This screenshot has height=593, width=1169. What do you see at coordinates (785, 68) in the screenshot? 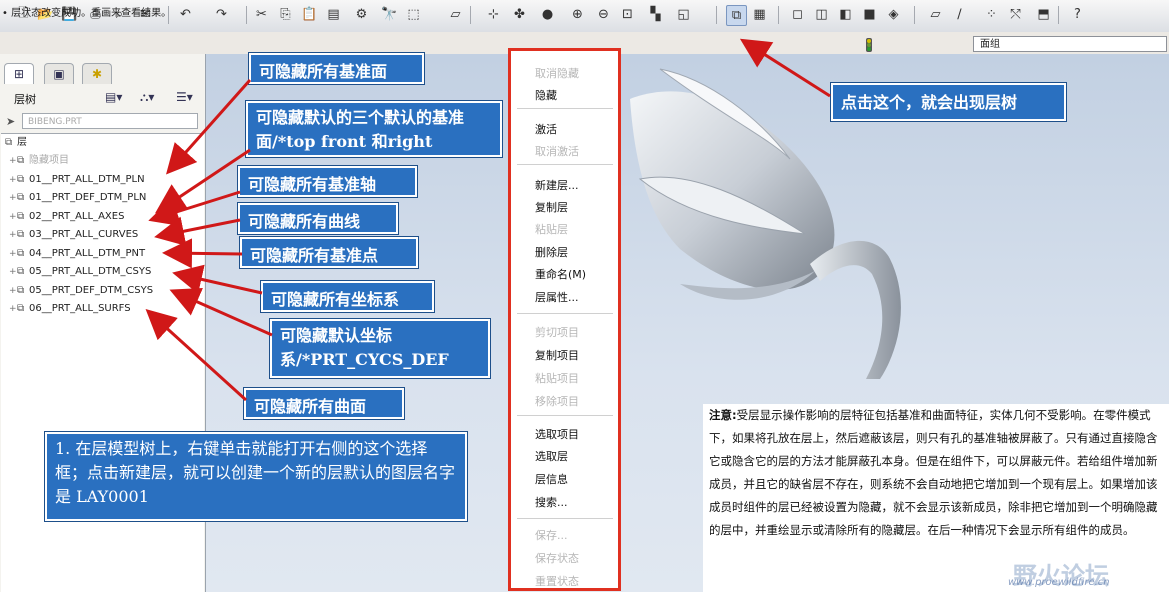
I see `arrow-to-layer-button` at bounding box center [785, 68].